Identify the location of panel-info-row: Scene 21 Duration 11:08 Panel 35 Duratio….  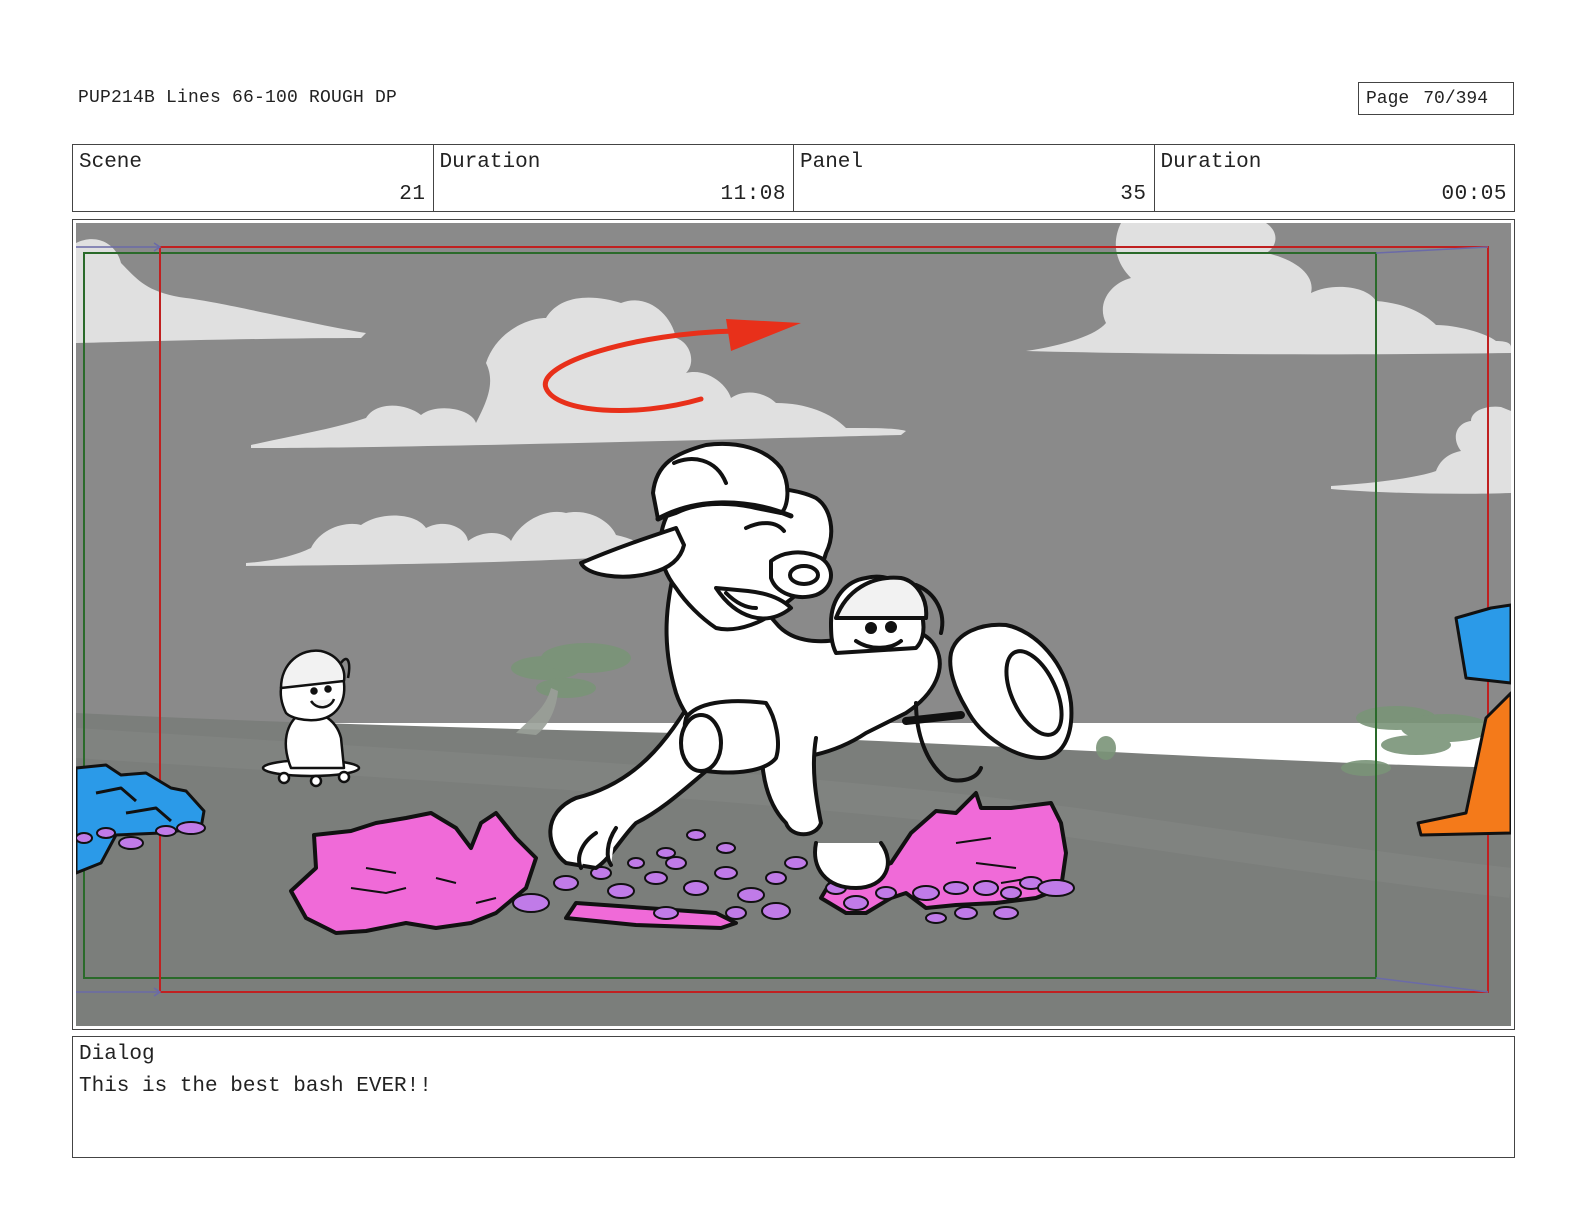
(793, 178).